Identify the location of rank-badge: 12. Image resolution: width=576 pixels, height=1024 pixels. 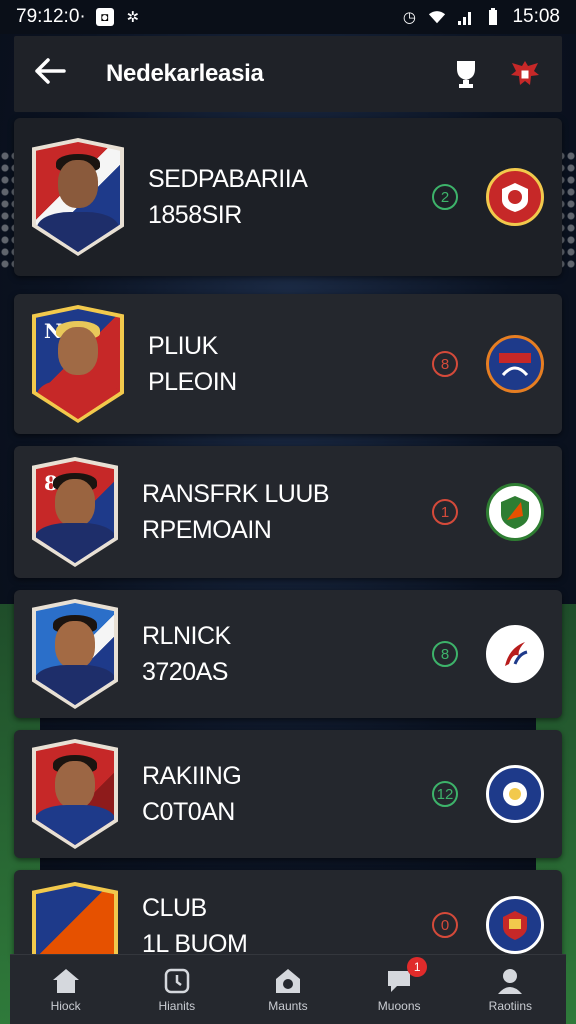
(445, 794).